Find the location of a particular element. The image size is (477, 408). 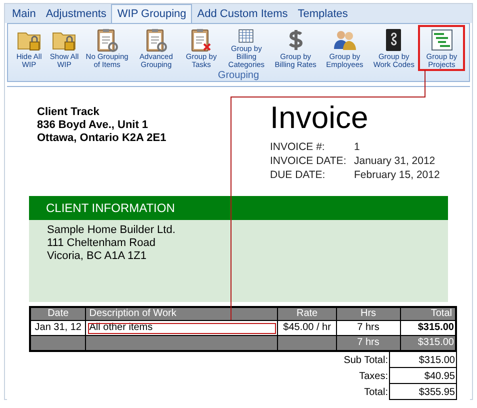

invoice-detail-value: 1 is located at coordinates (357, 147).